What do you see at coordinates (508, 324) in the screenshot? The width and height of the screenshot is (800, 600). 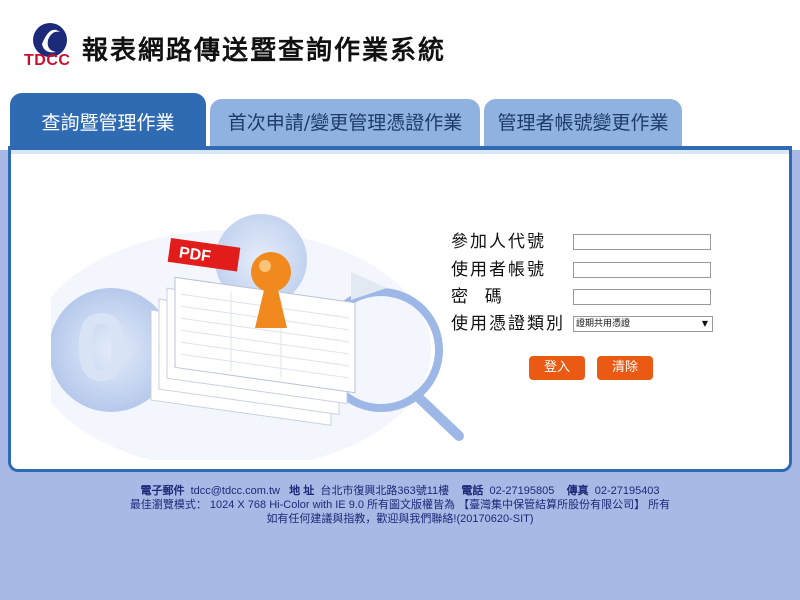 I see `cert-type-label: 使用憑證類別` at bounding box center [508, 324].